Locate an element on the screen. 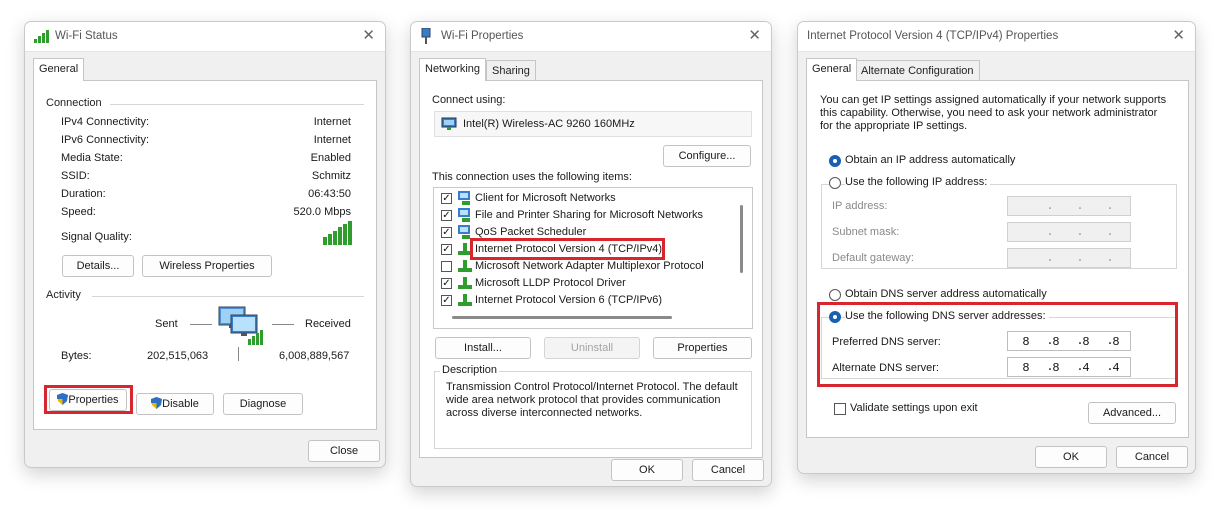 The height and width of the screenshot is (518, 1221). row-value: Schmitz is located at coordinates (331, 176).